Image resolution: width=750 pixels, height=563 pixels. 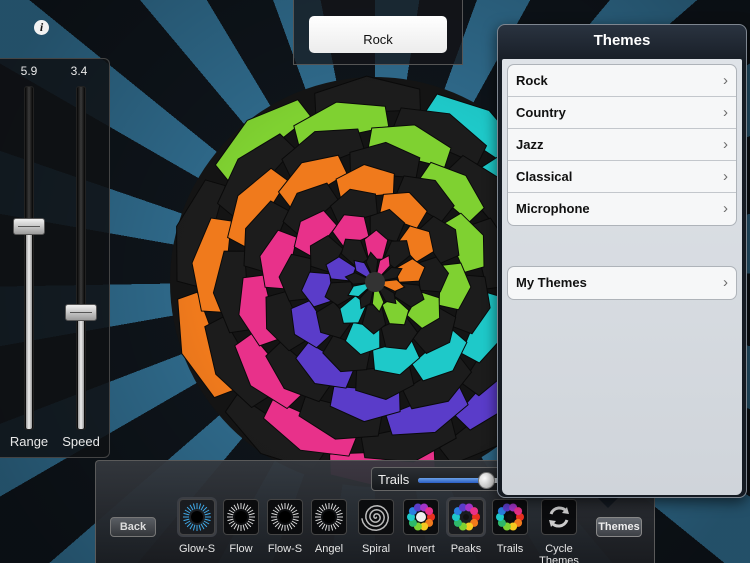 I want to click on trails-label: Trails, so click(x=394, y=479).